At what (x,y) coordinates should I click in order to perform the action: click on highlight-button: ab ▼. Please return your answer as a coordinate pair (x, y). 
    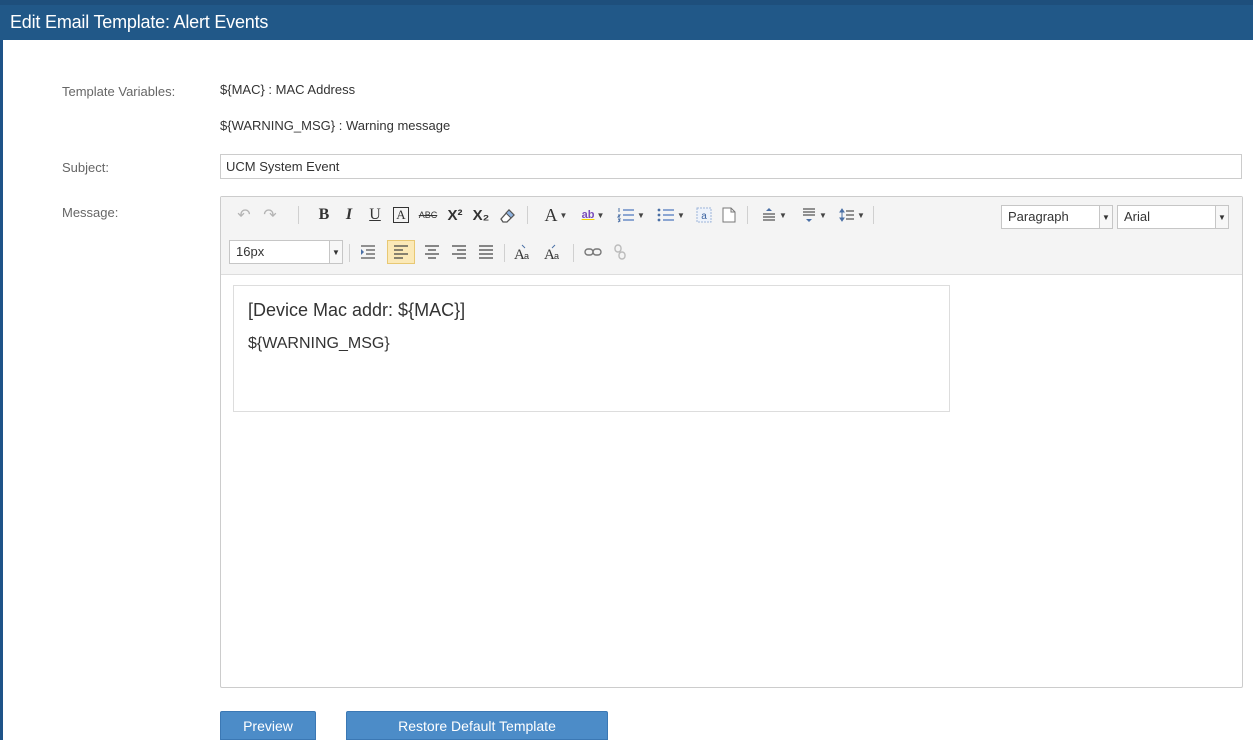
    Looking at the image, I should click on (593, 215).